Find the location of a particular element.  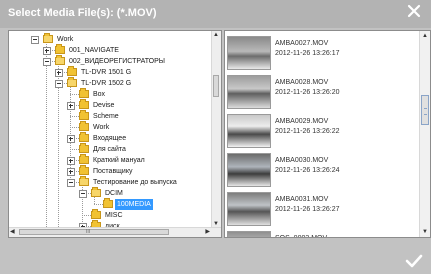

tree-item: 100MEDIA is located at coordinates (109, 204).